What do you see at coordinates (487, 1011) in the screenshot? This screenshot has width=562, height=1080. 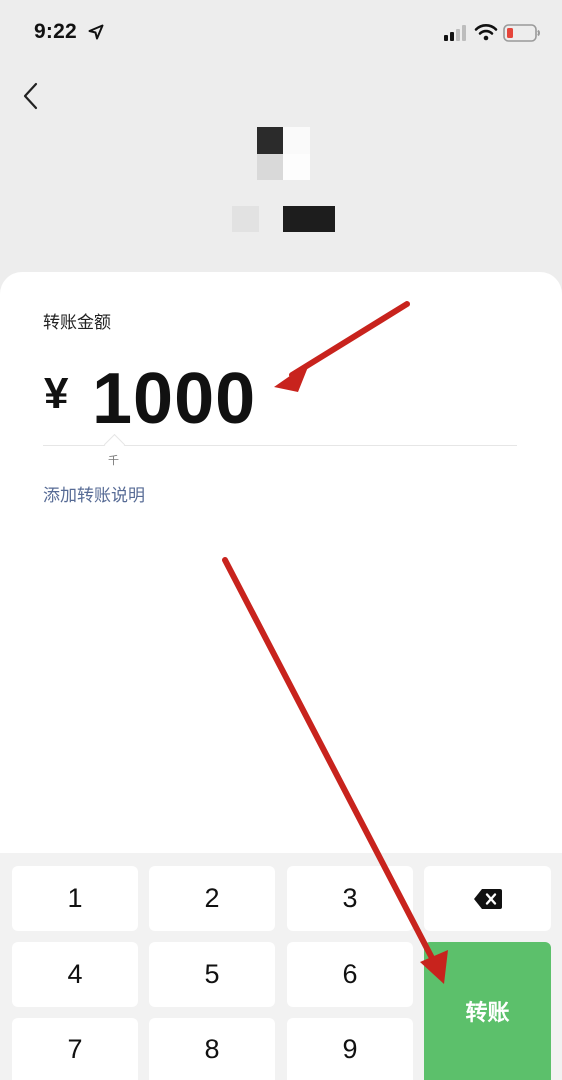 I see `transfer-confirm-button: 转账` at bounding box center [487, 1011].